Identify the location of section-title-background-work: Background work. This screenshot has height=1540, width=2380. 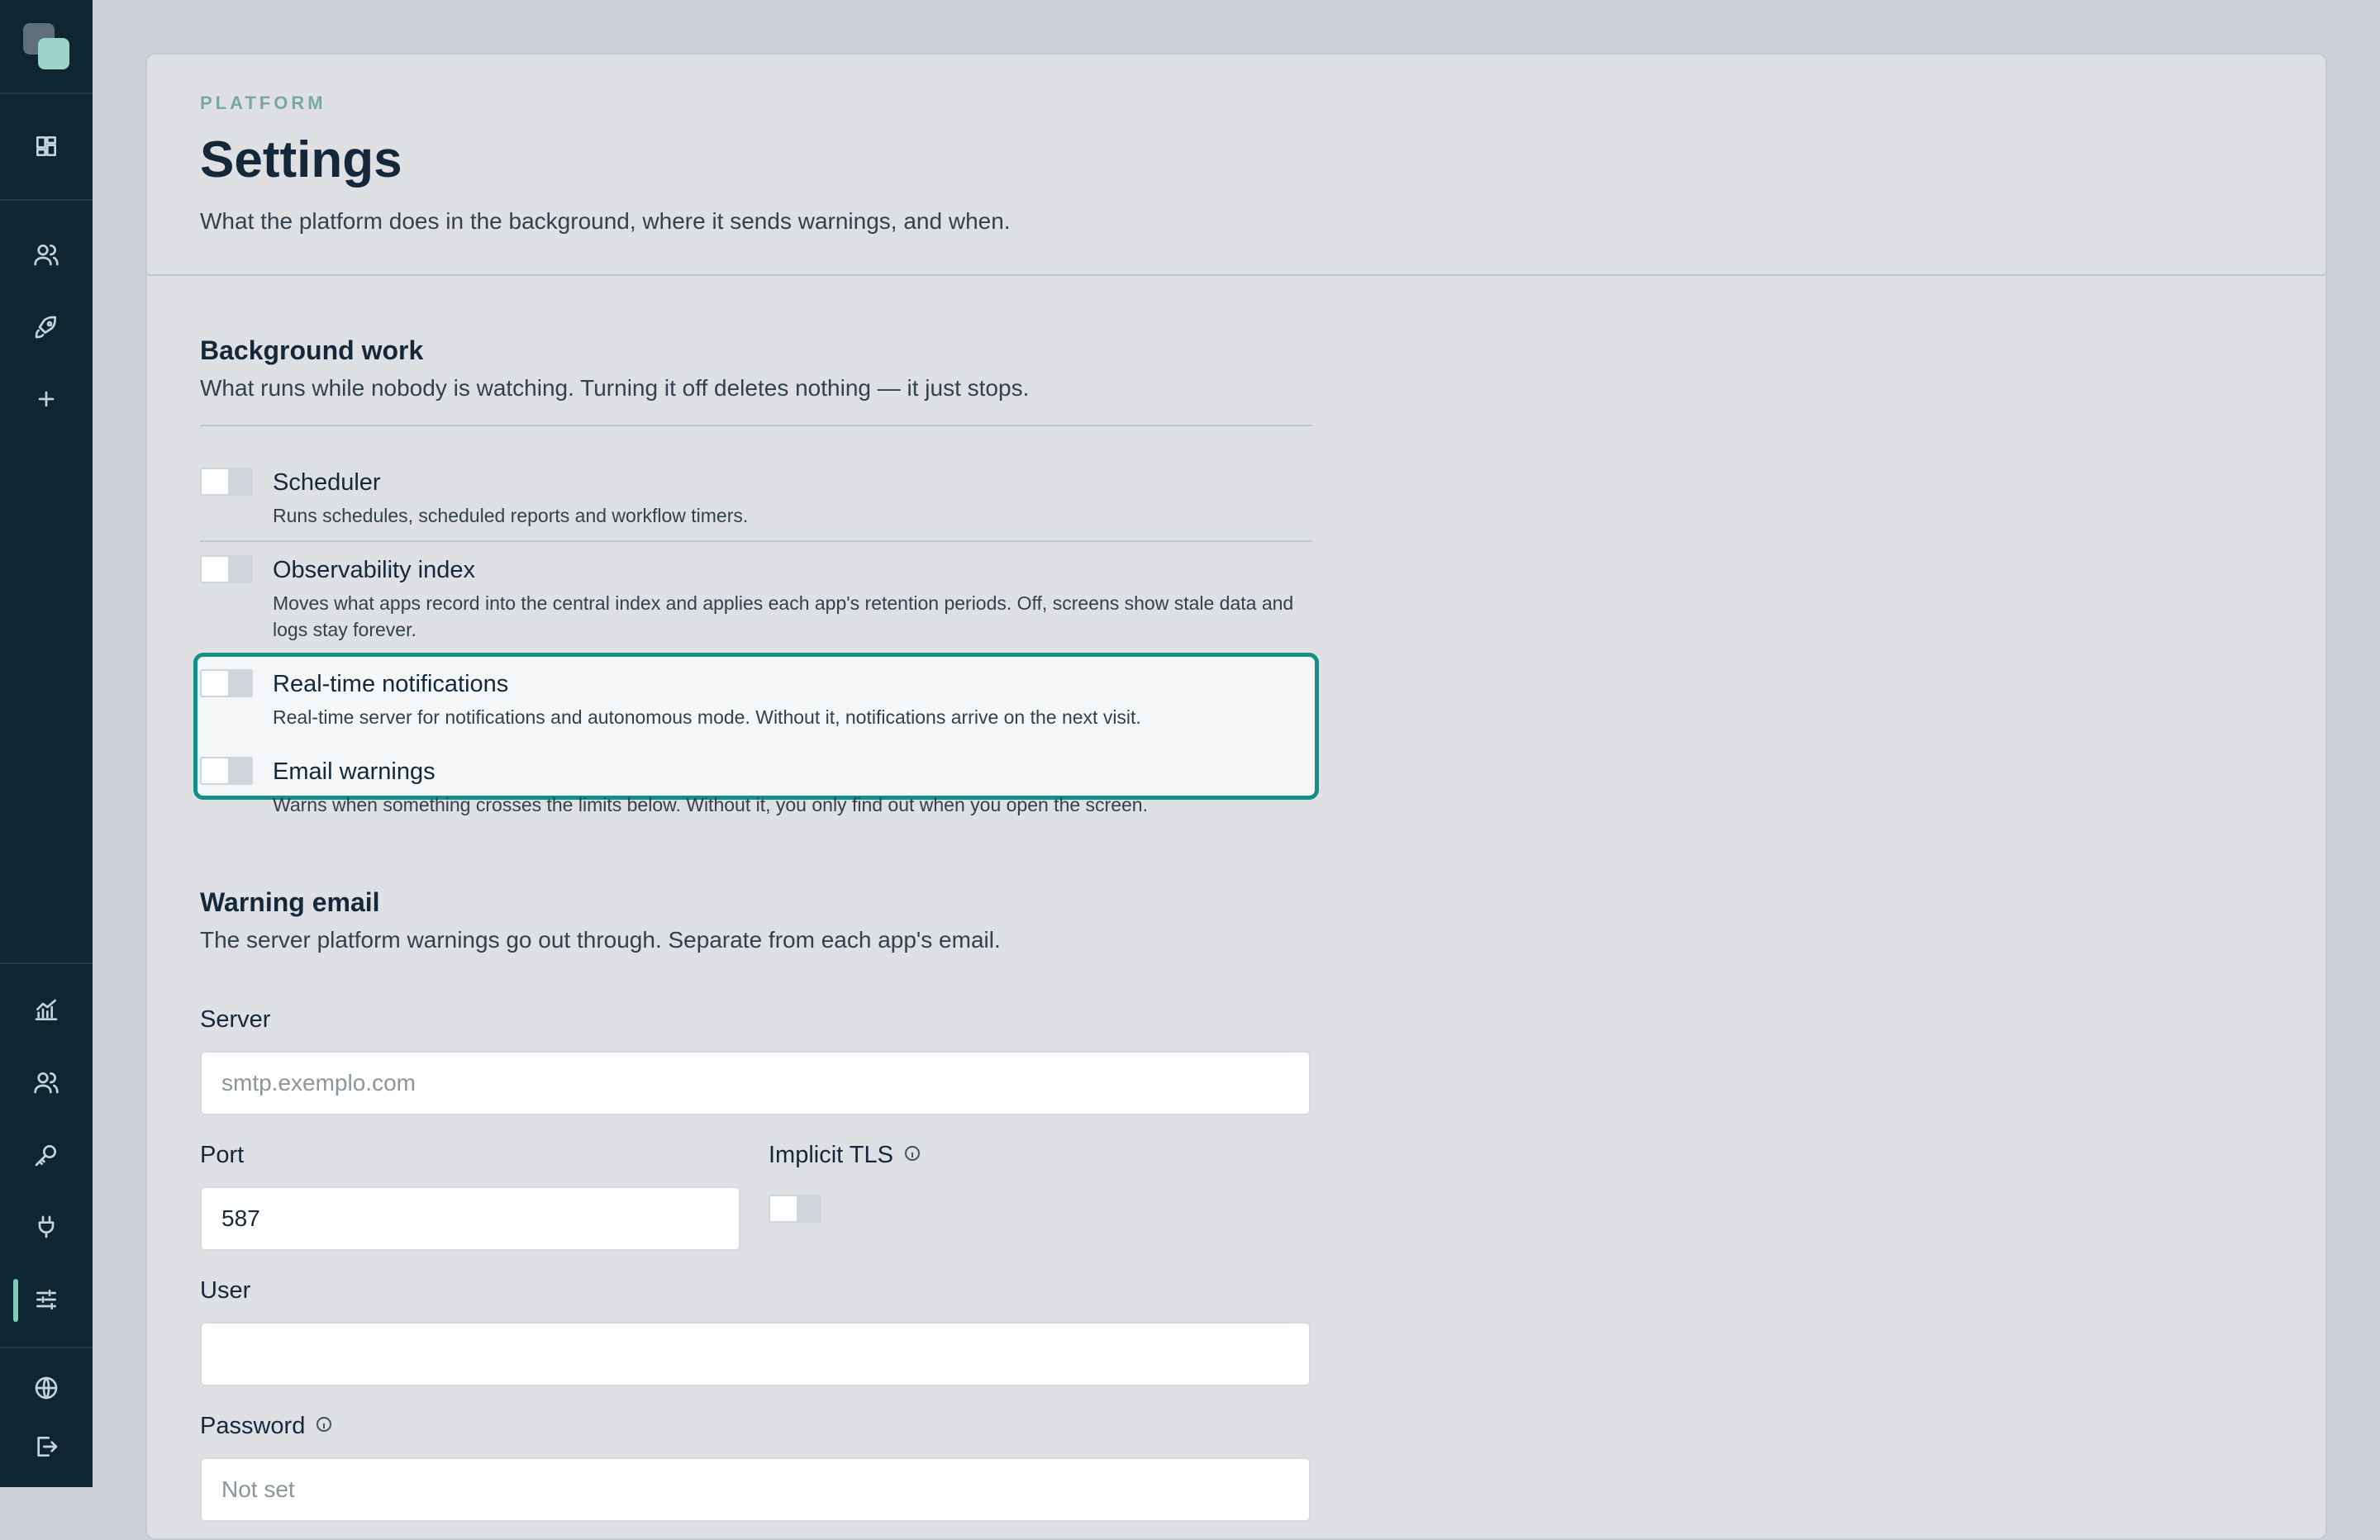
(312, 350).